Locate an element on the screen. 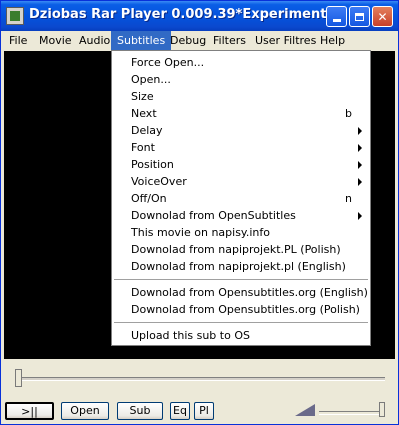 Image resolution: width=399 pixels, height=425 pixels. menu-subtitles: Subtitles is located at coordinates (141, 40).